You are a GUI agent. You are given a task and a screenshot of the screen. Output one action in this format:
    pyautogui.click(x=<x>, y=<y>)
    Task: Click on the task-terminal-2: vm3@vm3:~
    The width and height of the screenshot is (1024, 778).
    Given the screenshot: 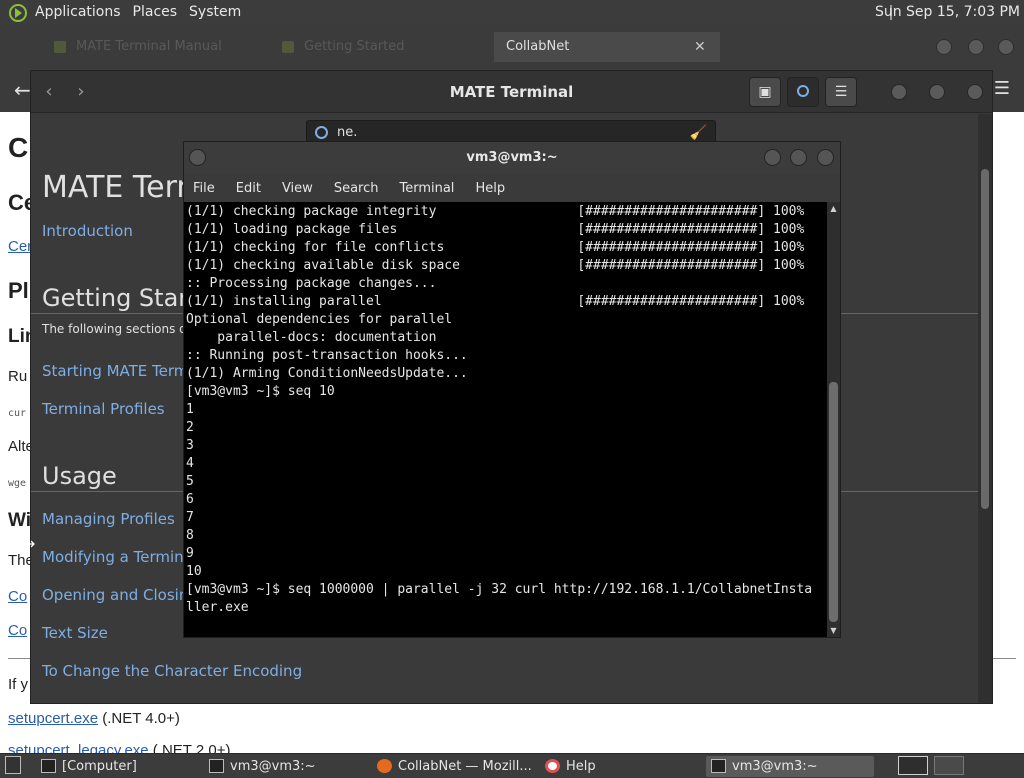 What is the action you would take?
    pyautogui.click(x=790, y=766)
    